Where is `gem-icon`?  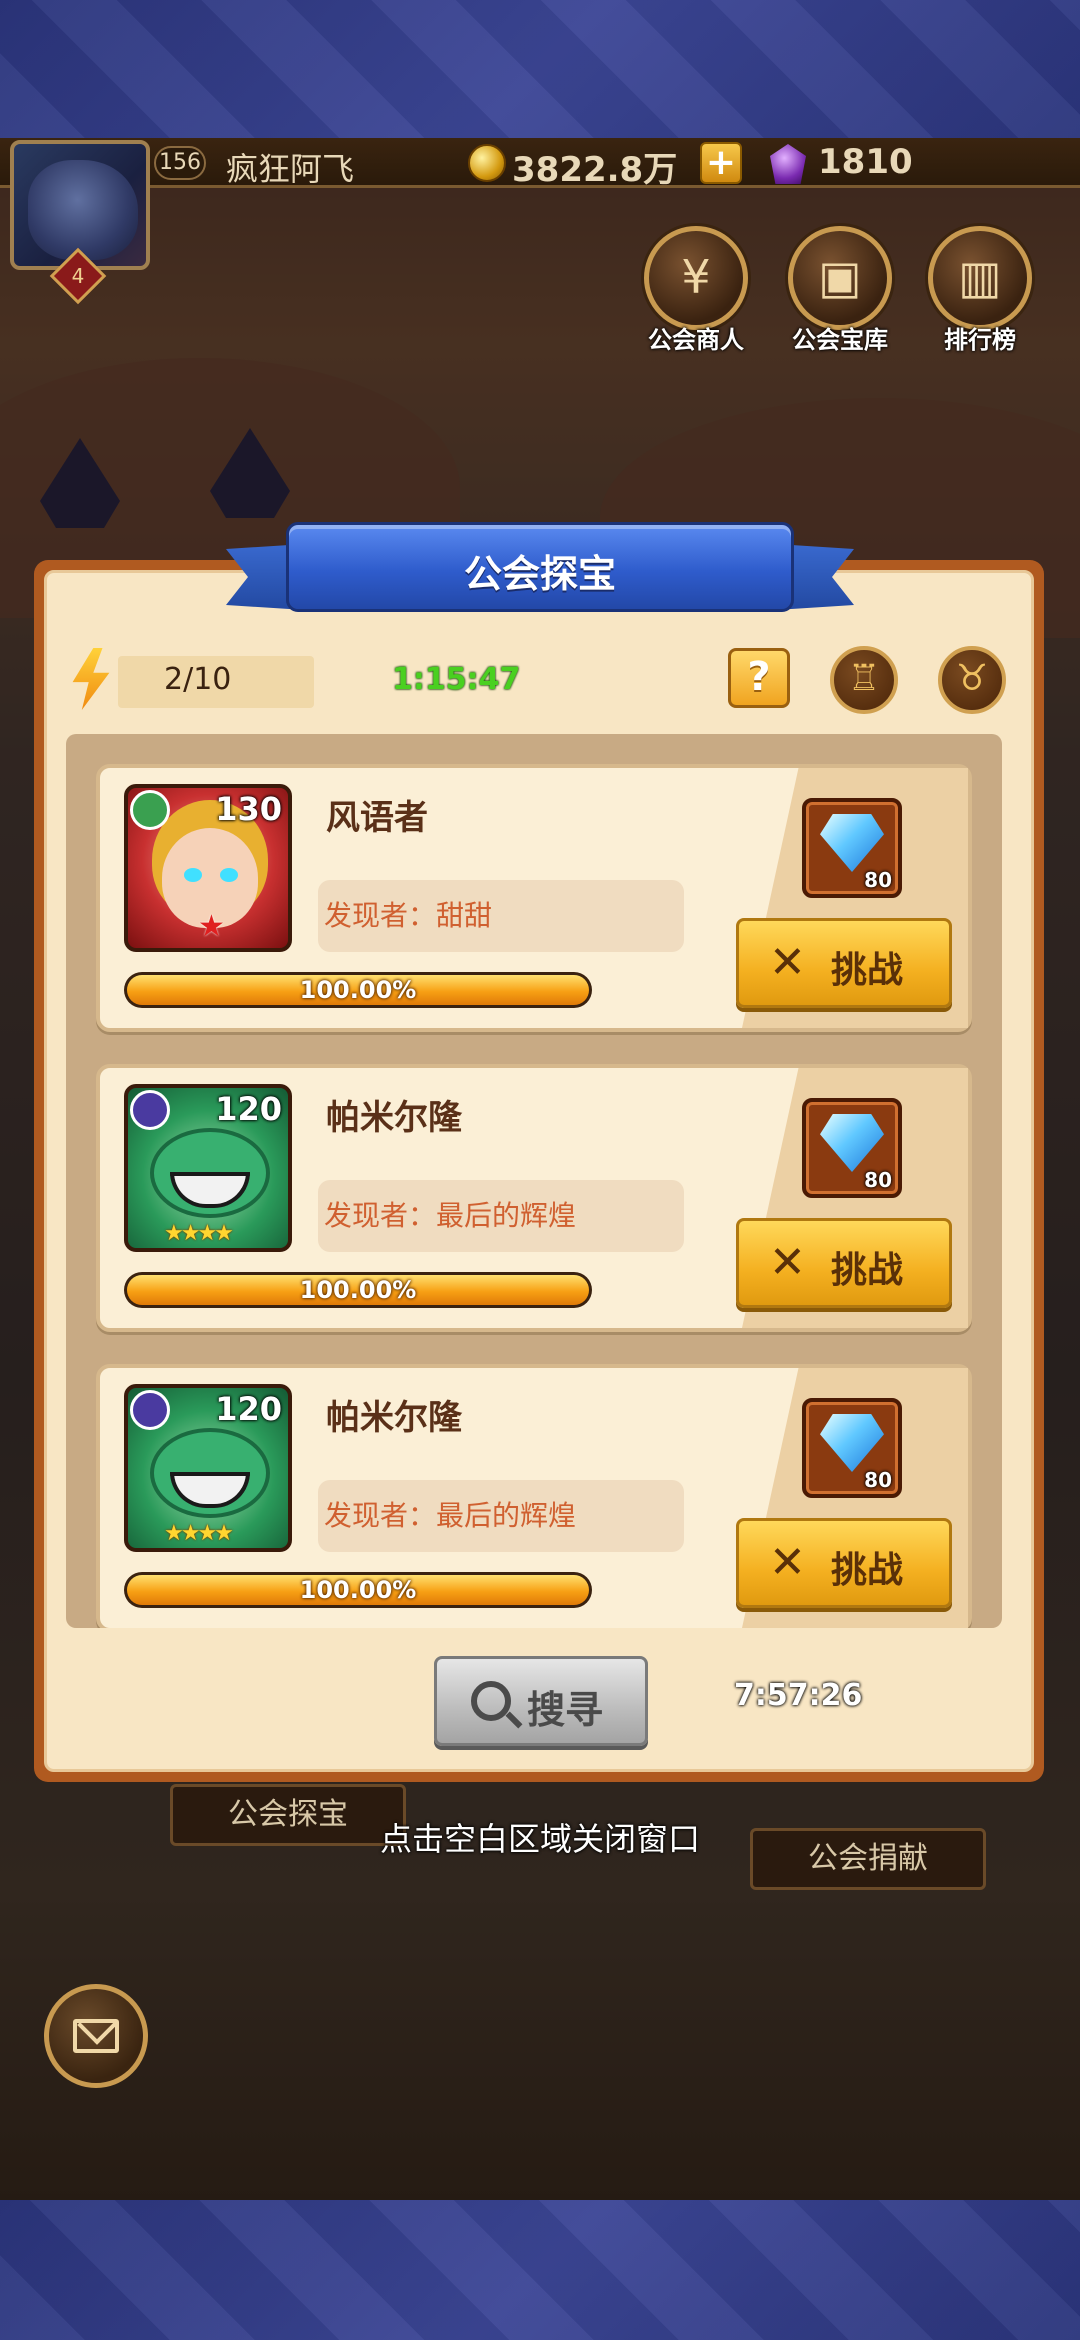
gem-icon is located at coordinates (788, 164).